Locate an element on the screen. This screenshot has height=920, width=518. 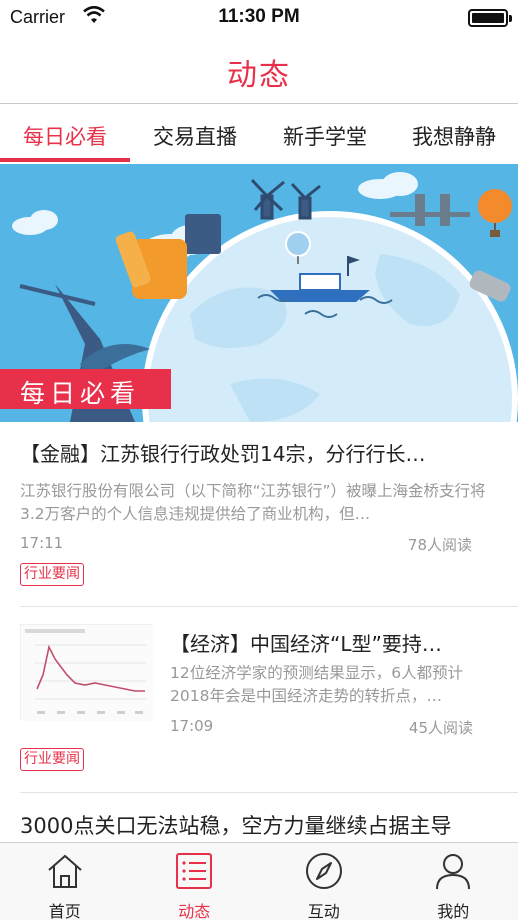
list-icon is located at coordinates (194, 871).